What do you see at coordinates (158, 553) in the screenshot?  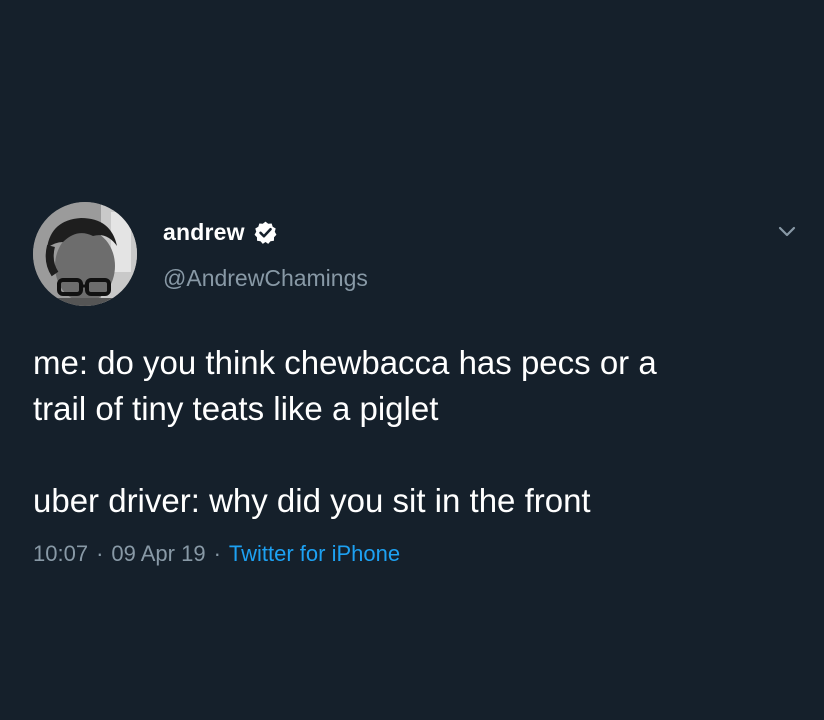 I see `tweet-date: 09 Apr 19` at bounding box center [158, 553].